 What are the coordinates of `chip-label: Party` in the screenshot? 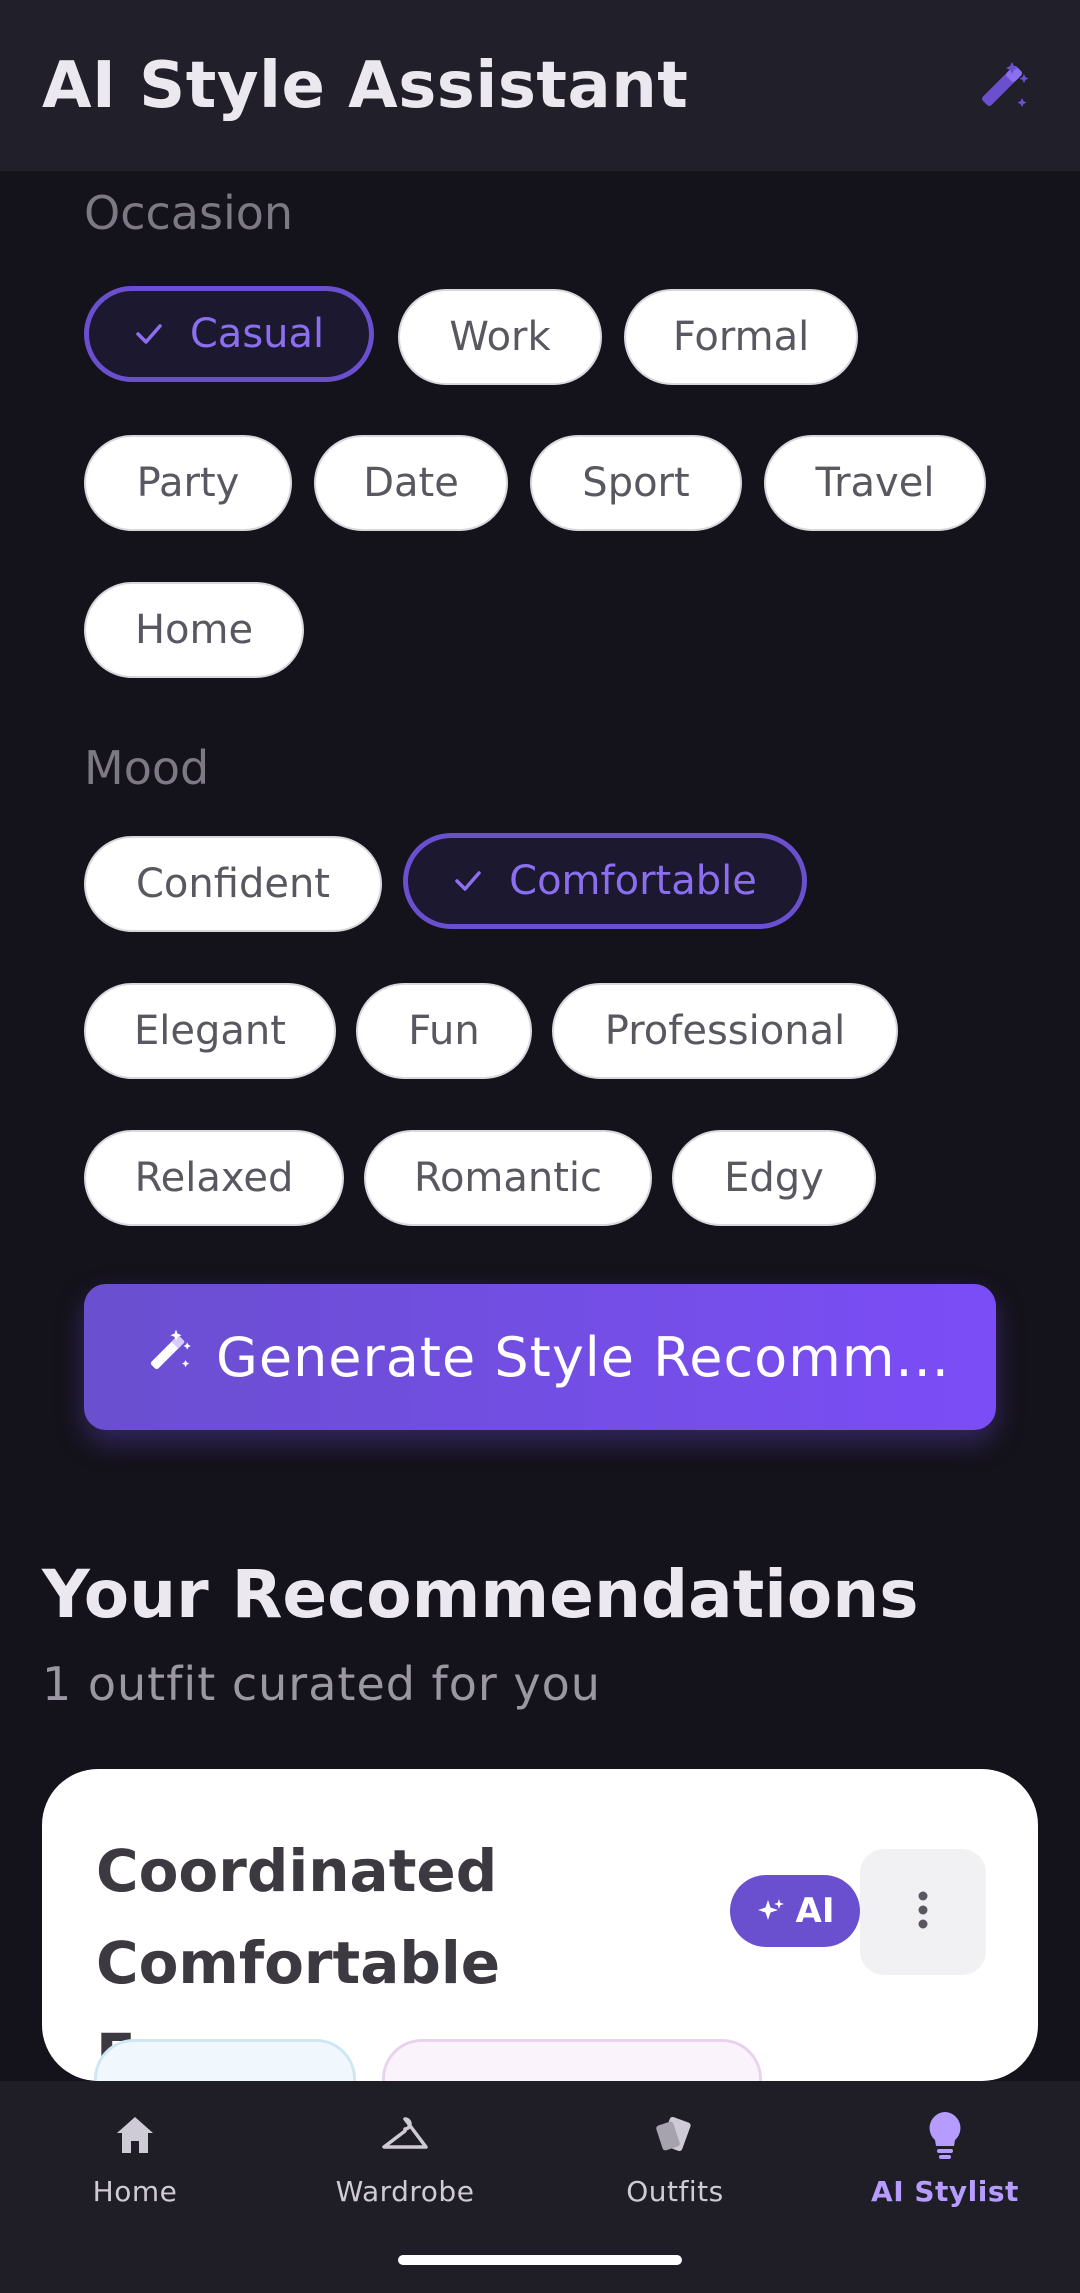 It's located at (188, 483).